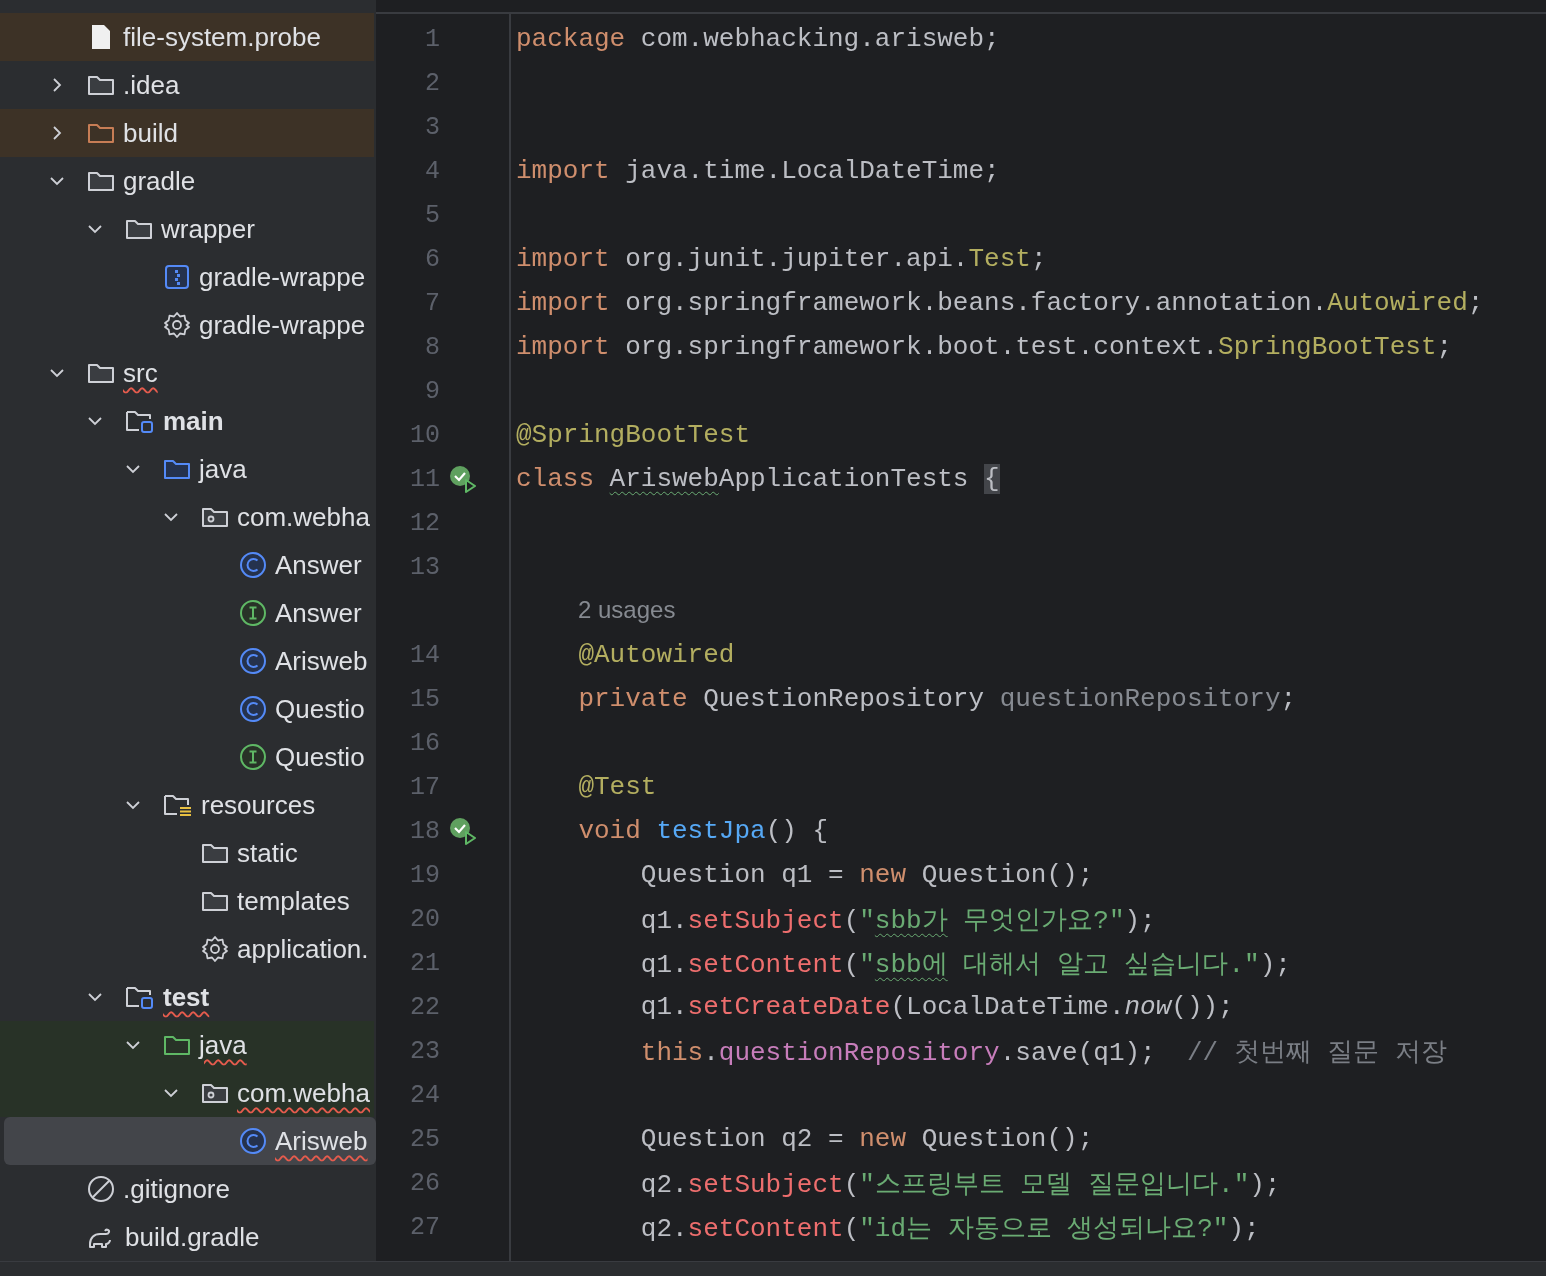 The width and height of the screenshot is (1546, 1276). I want to click on tree-row: .idea, so click(187, 85).